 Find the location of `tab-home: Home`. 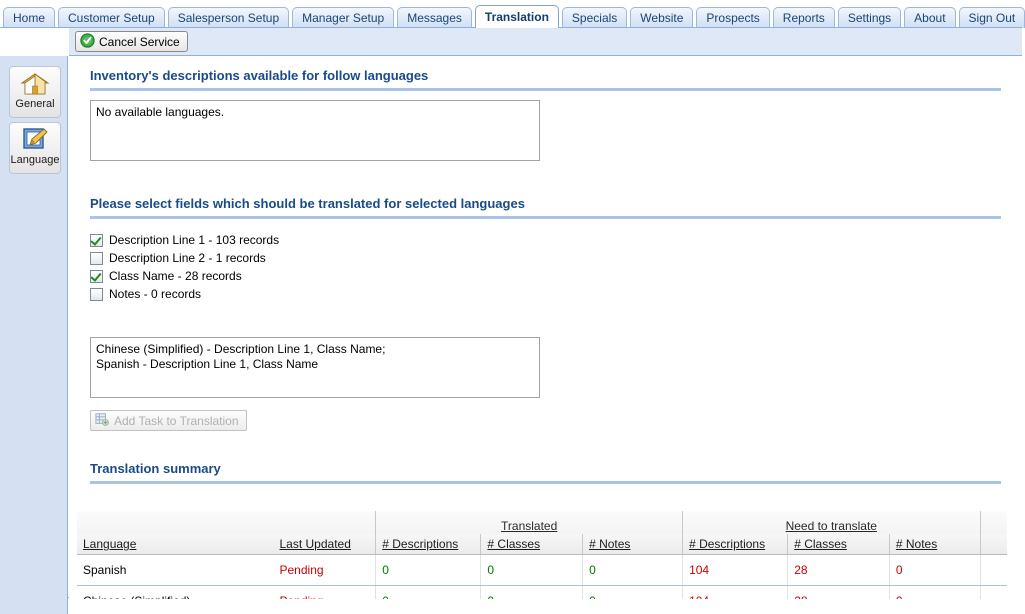

tab-home: Home is located at coordinates (29, 17).